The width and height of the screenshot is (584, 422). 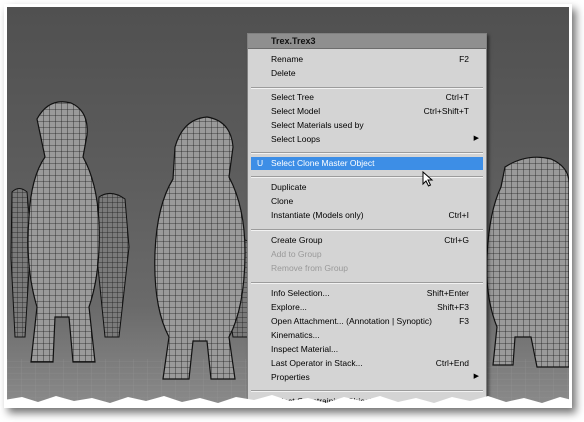 I want to click on menu-item-create-group: Create Group Ctrl+G, so click(x=367, y=240).